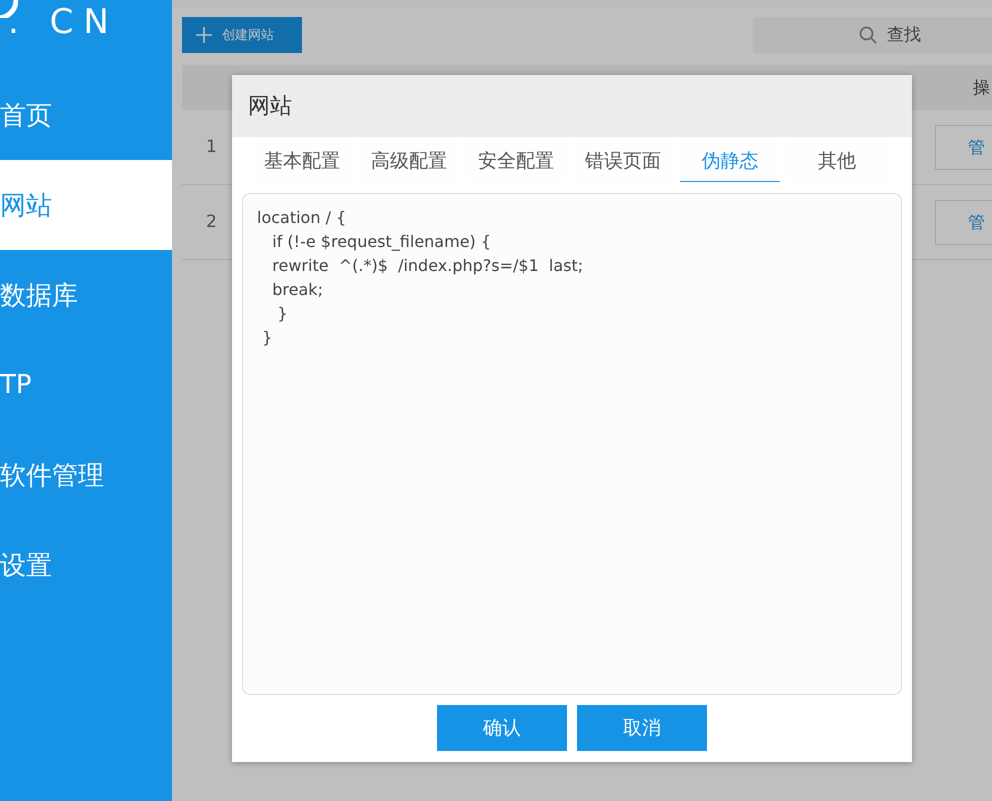 Image resolution: width=992 pixels, height=801 pixels. I want to click on row-number: 2, so click(211, 222).